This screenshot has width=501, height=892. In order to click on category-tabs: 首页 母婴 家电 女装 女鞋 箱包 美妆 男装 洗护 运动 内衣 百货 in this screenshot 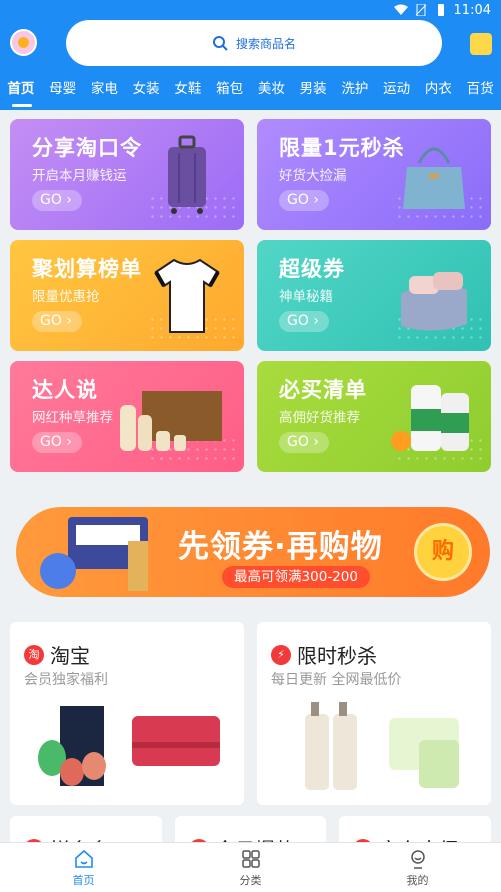, I will do `click(250, 89)`.